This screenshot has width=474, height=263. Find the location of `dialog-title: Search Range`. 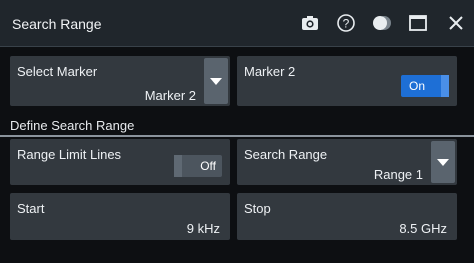

dialog-title: Search Range is located at coordinates (57, 24).